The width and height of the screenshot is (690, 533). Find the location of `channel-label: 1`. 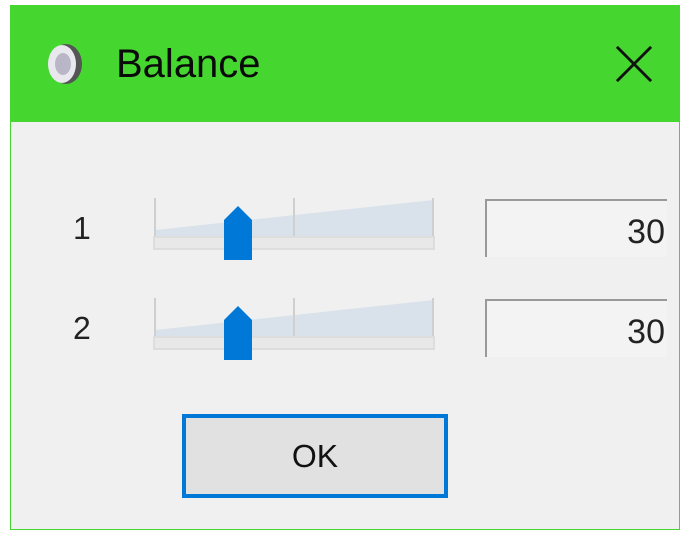

channel-label: 1 is located at coordinates (82, 228).